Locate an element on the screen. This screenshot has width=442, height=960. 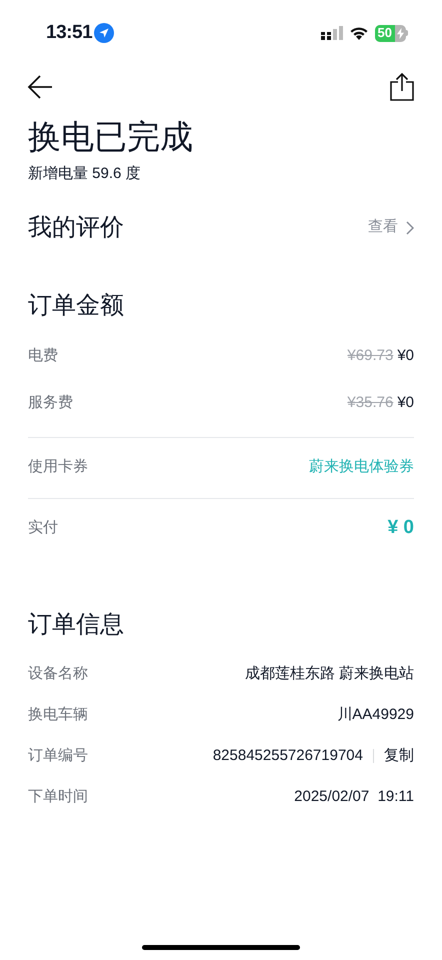
info-label: 订单编号 is located at coordinates (58, 756).